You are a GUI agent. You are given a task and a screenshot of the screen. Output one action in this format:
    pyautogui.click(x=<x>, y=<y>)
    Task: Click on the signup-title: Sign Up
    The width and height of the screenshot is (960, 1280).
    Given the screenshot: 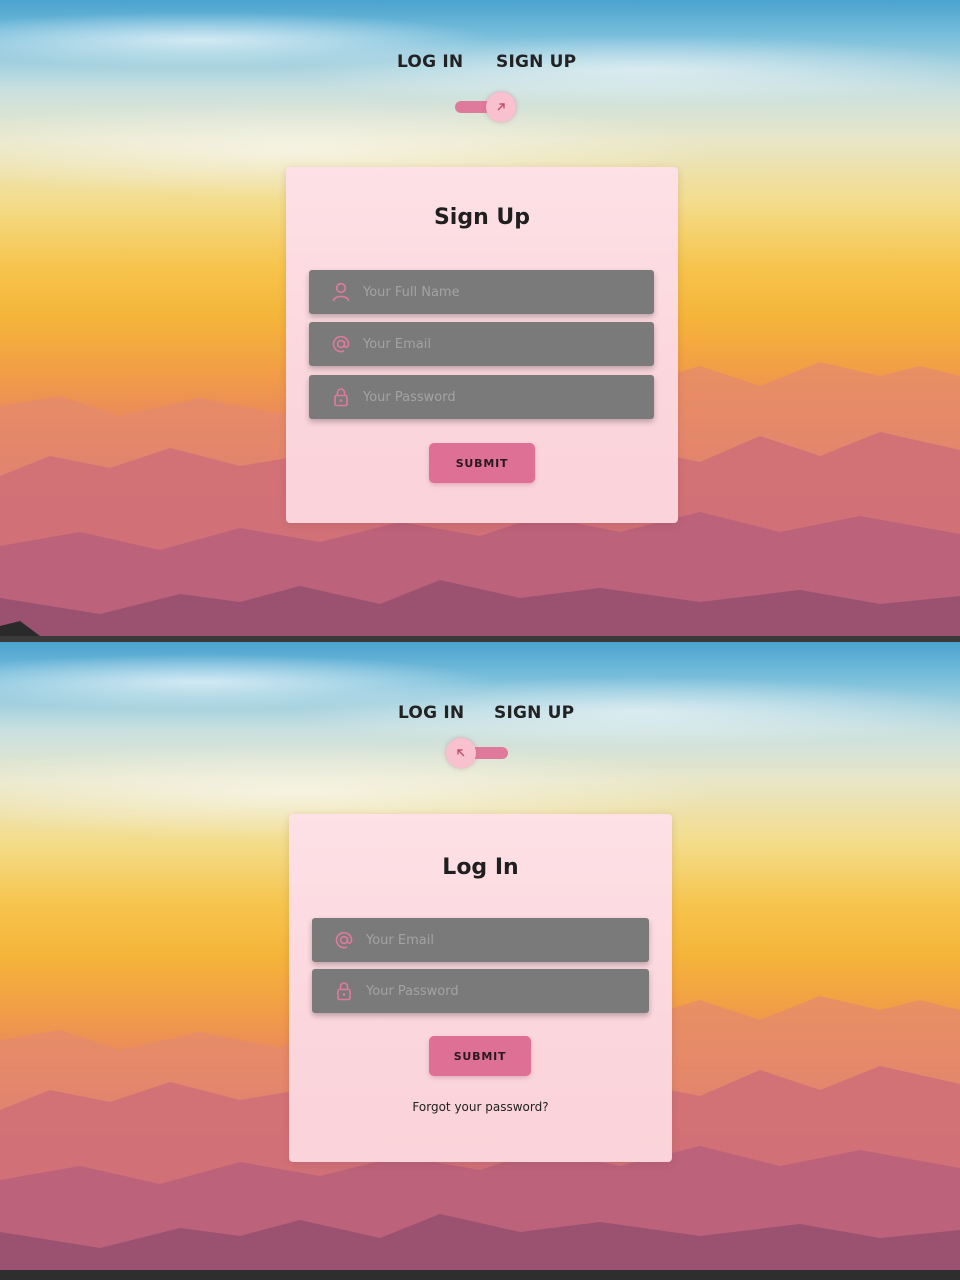 What is the action you would take?
    pyautogui.click(x=482, y=217)
    